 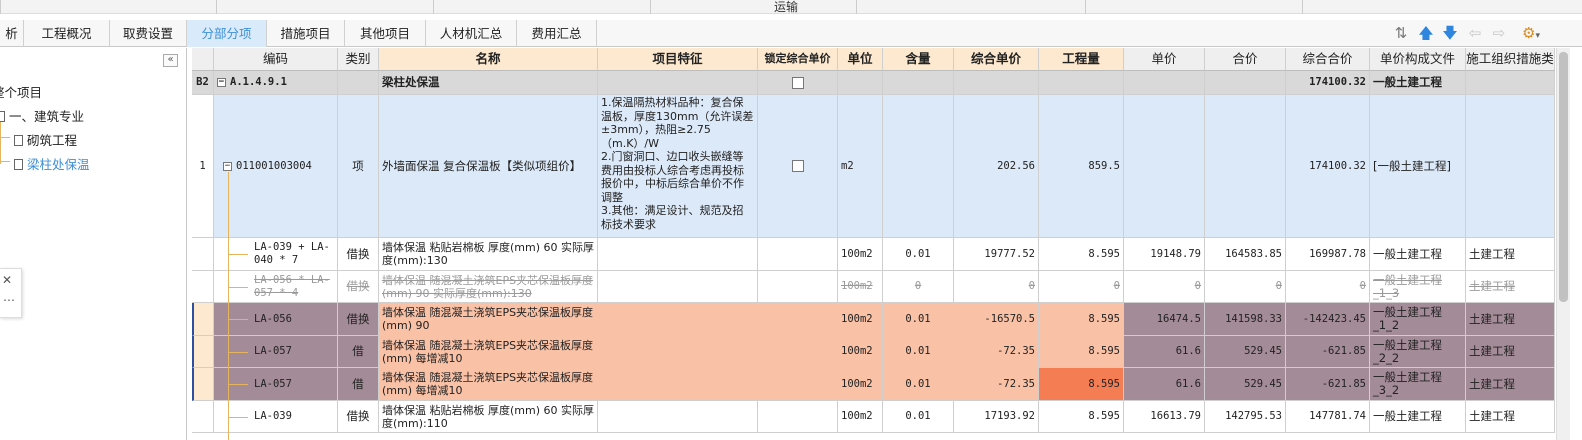 I want to click on tab-sub-items: 分部分项, so click(x=227, y=33).